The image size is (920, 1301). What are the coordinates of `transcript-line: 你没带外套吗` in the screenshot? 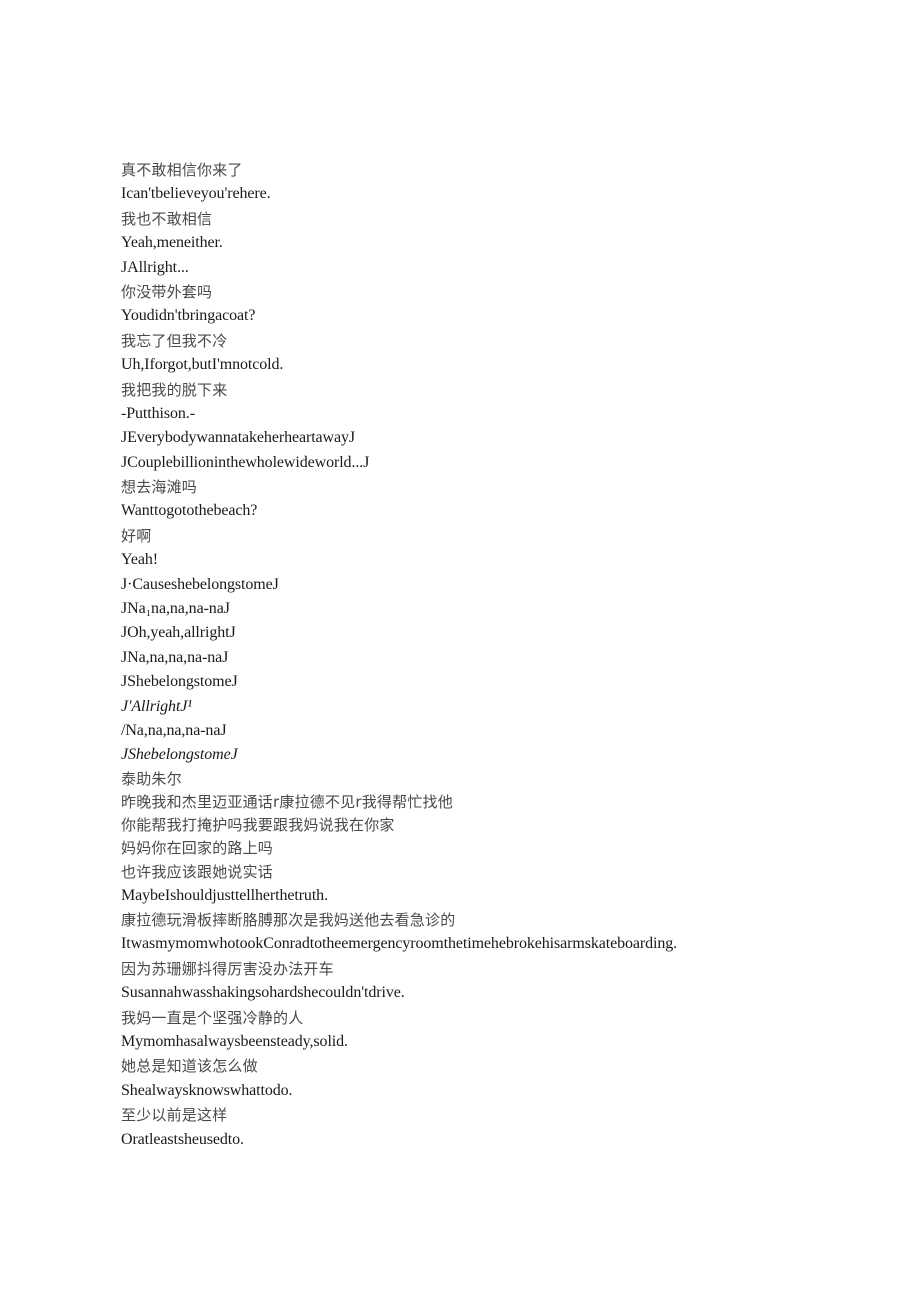 It's located at (167, 291).